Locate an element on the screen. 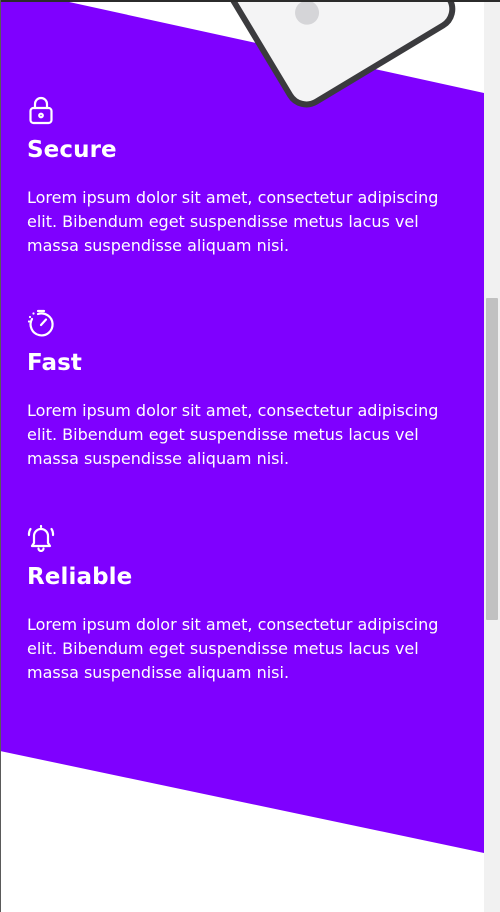 This screenshot has height=912, width=500. lock-icon is located at coordinates (41, 110).